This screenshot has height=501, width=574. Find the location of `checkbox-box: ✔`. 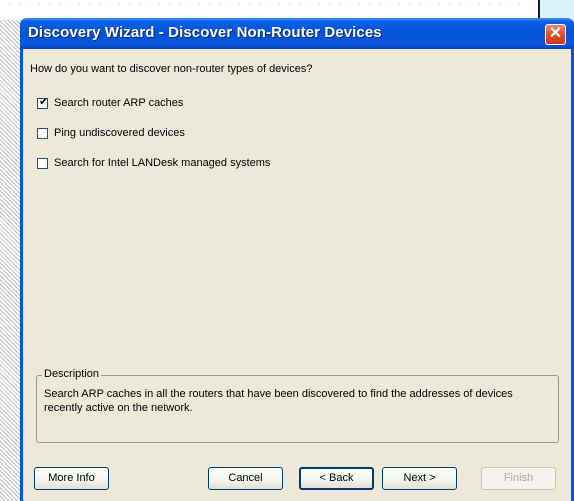

checkbox-box: ✔ is located at coordinates (43, 102).